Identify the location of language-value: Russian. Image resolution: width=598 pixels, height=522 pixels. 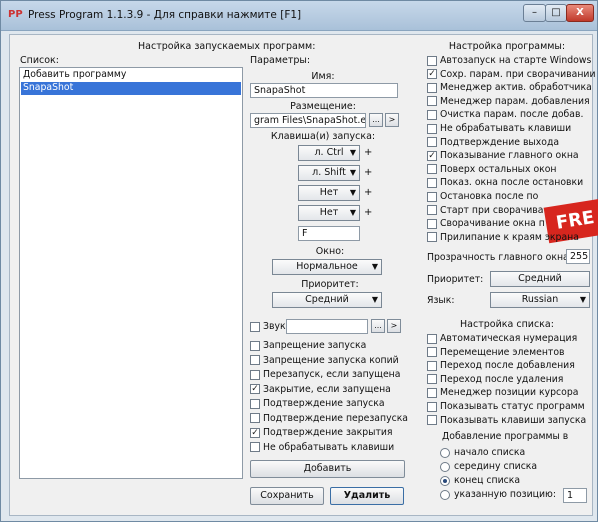
(540, 299).